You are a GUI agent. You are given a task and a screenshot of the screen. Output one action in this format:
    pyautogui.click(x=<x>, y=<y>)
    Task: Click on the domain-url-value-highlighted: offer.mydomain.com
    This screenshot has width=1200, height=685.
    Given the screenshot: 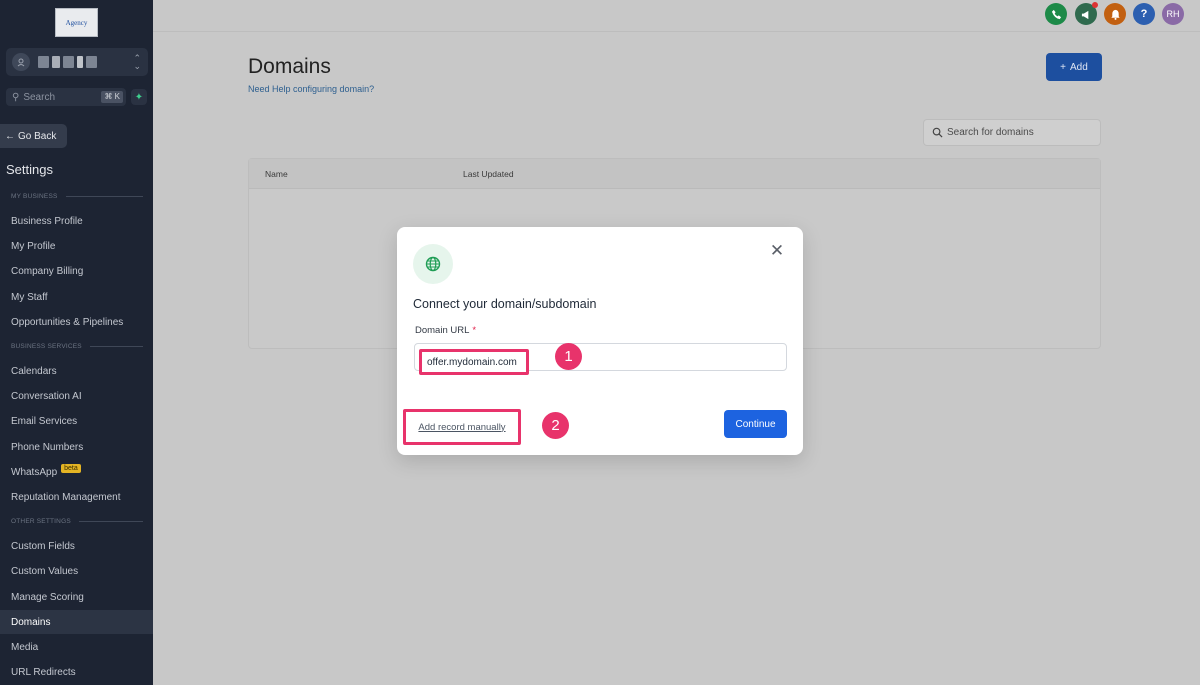 What is the action you would take?
    pyautogui.click(x=474, y=362)
    